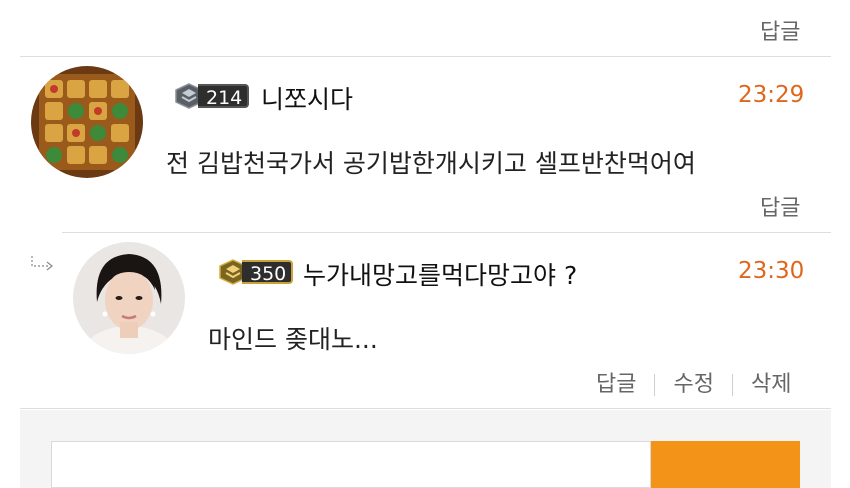  Describe the element at coordinates (351, 464) in the screenshot. I see `comment-input` at that location.